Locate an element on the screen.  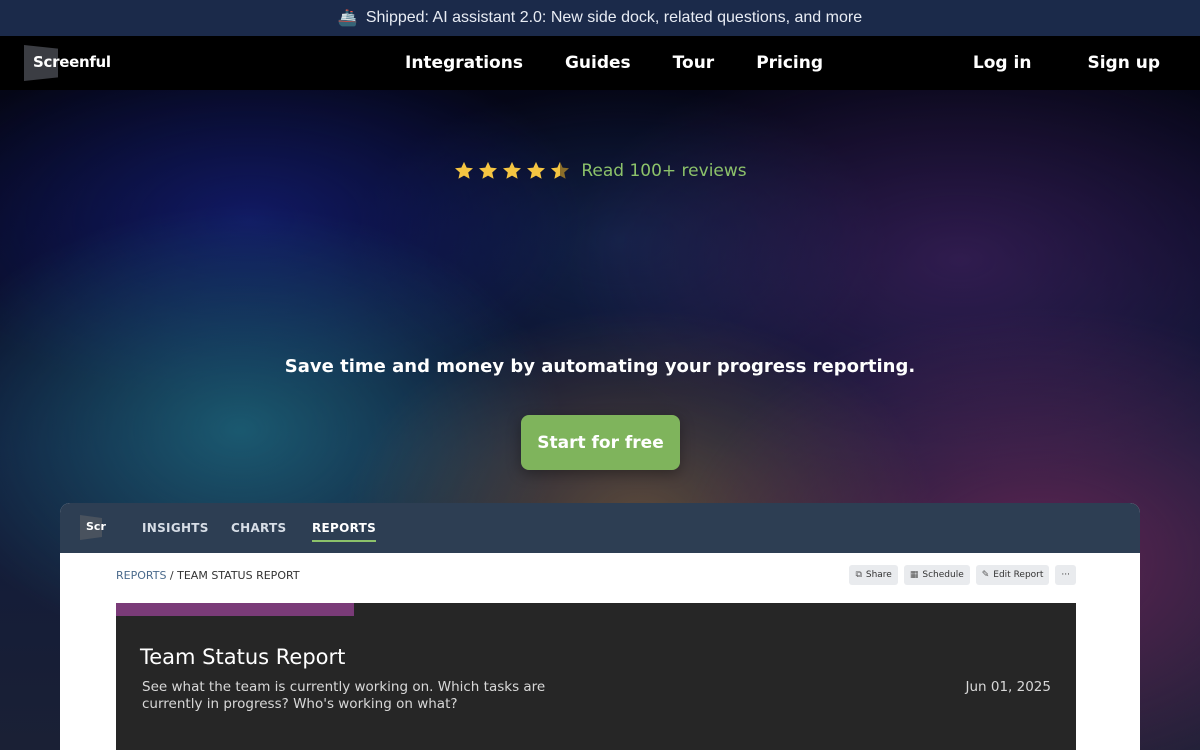
reviews-link: Read 100+ reviews is located at coordinates (663, 171).